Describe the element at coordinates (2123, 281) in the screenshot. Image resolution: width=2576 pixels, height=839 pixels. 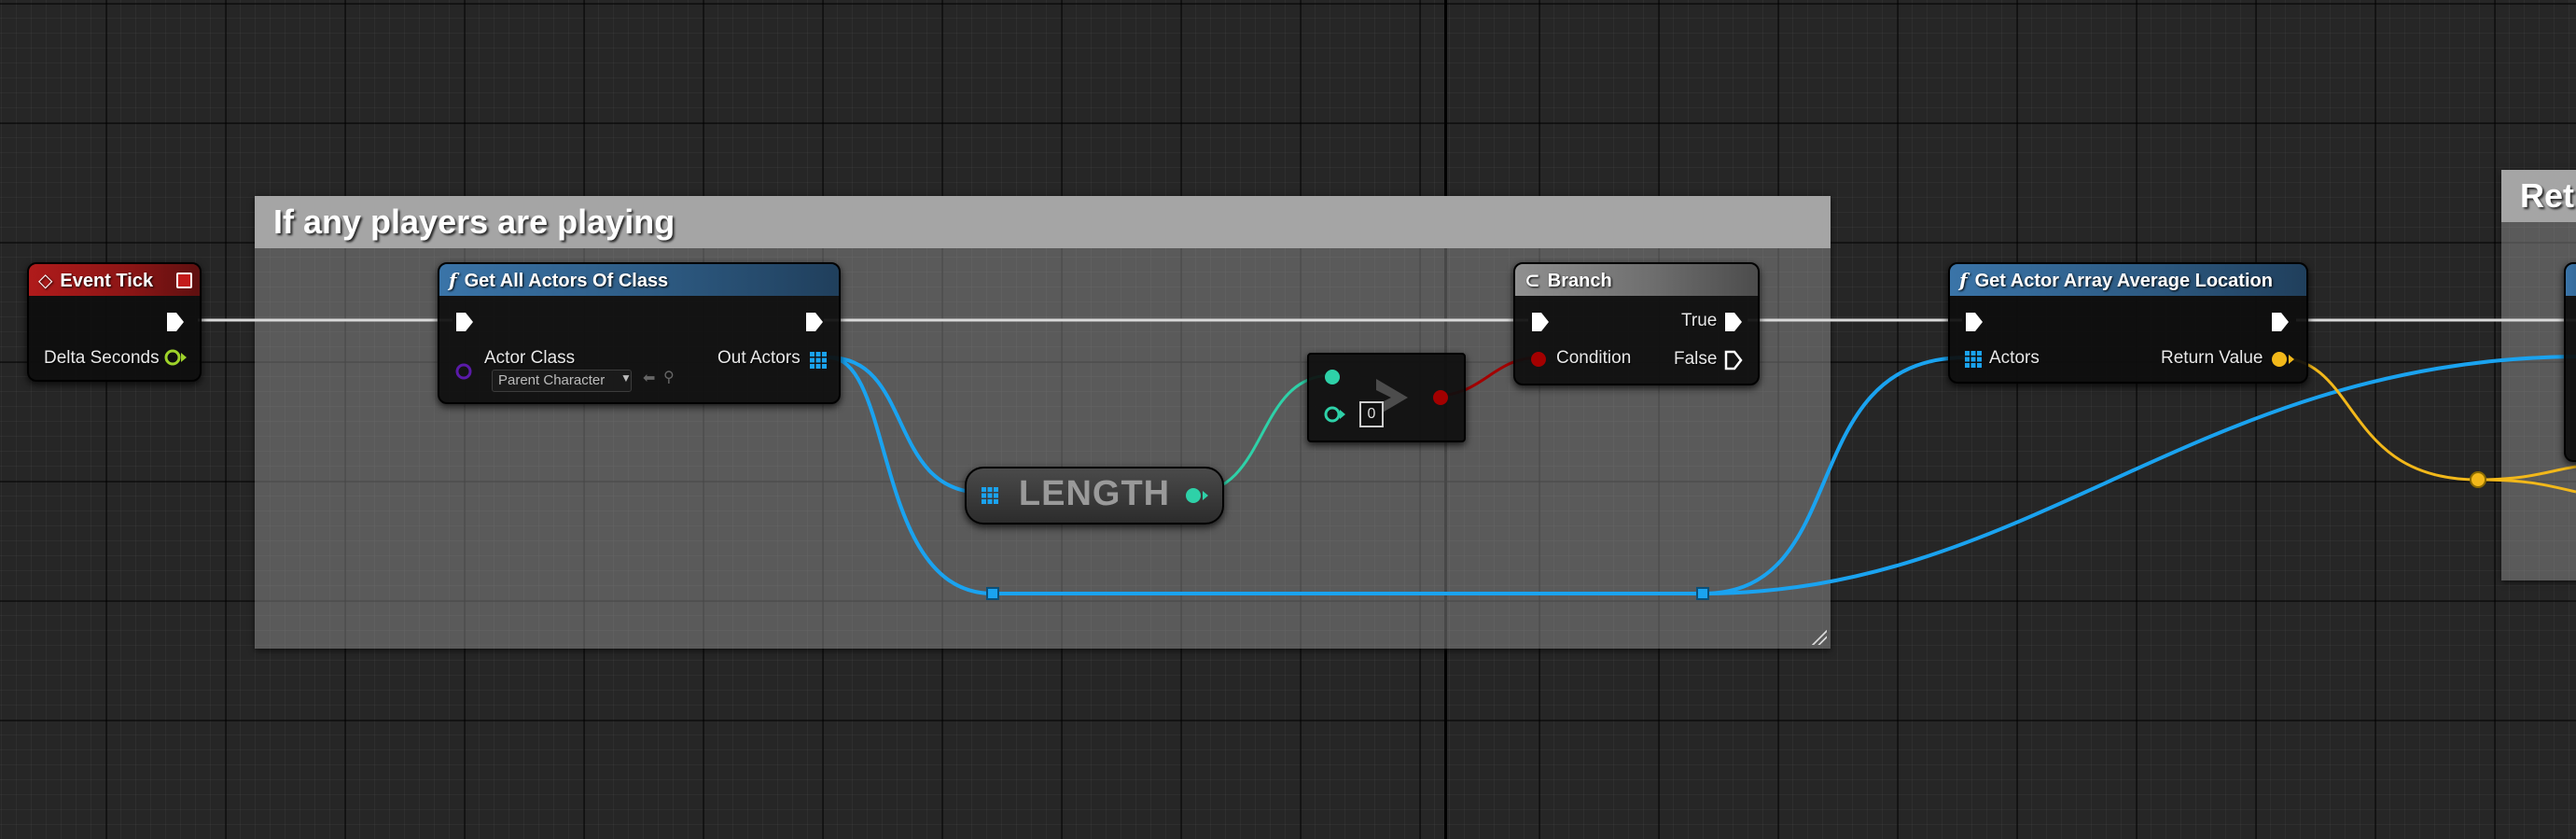
I see `node-title: Get Actor Array Average Location` at that location.